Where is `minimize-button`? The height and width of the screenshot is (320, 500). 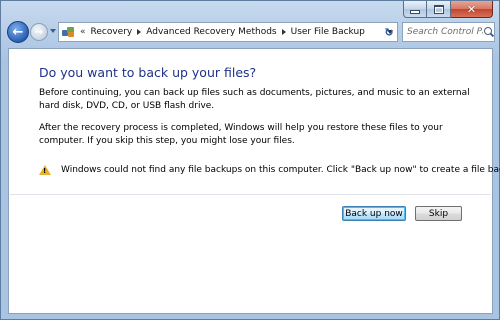 minimize-button is located at coordinates (415, 9).